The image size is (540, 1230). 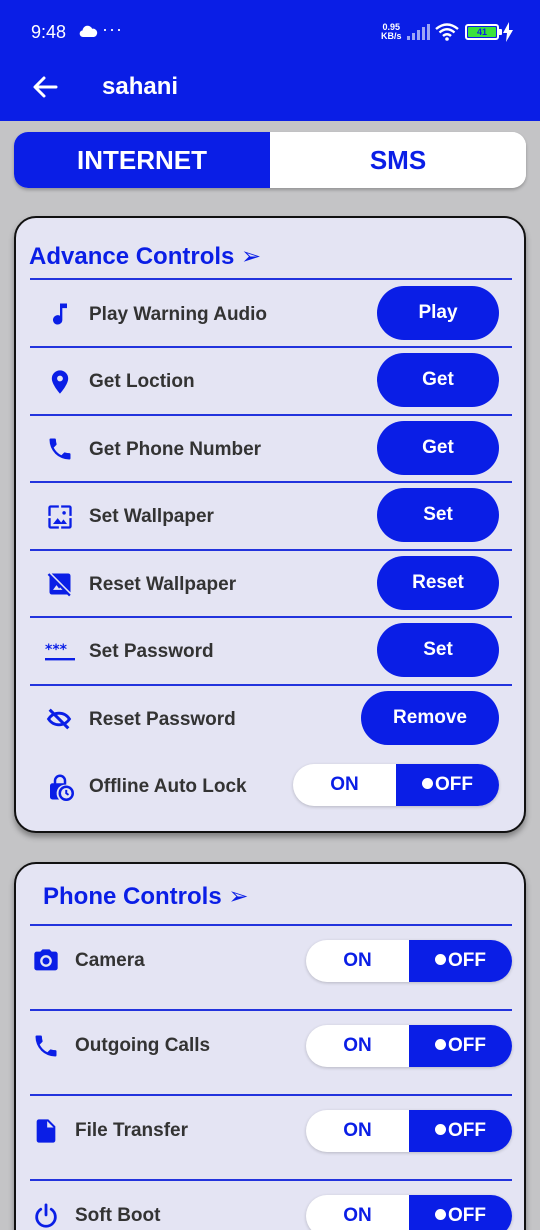 I want to click on row-label-get-location: Get Loction, so click(x=142, y=381).